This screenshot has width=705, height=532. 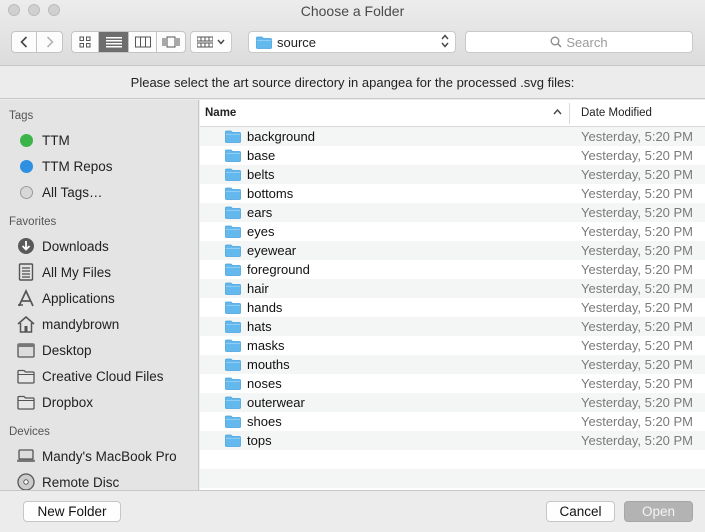 I want to click on sidebar-item-label: Remote Disc, so click(x=81, y=482).